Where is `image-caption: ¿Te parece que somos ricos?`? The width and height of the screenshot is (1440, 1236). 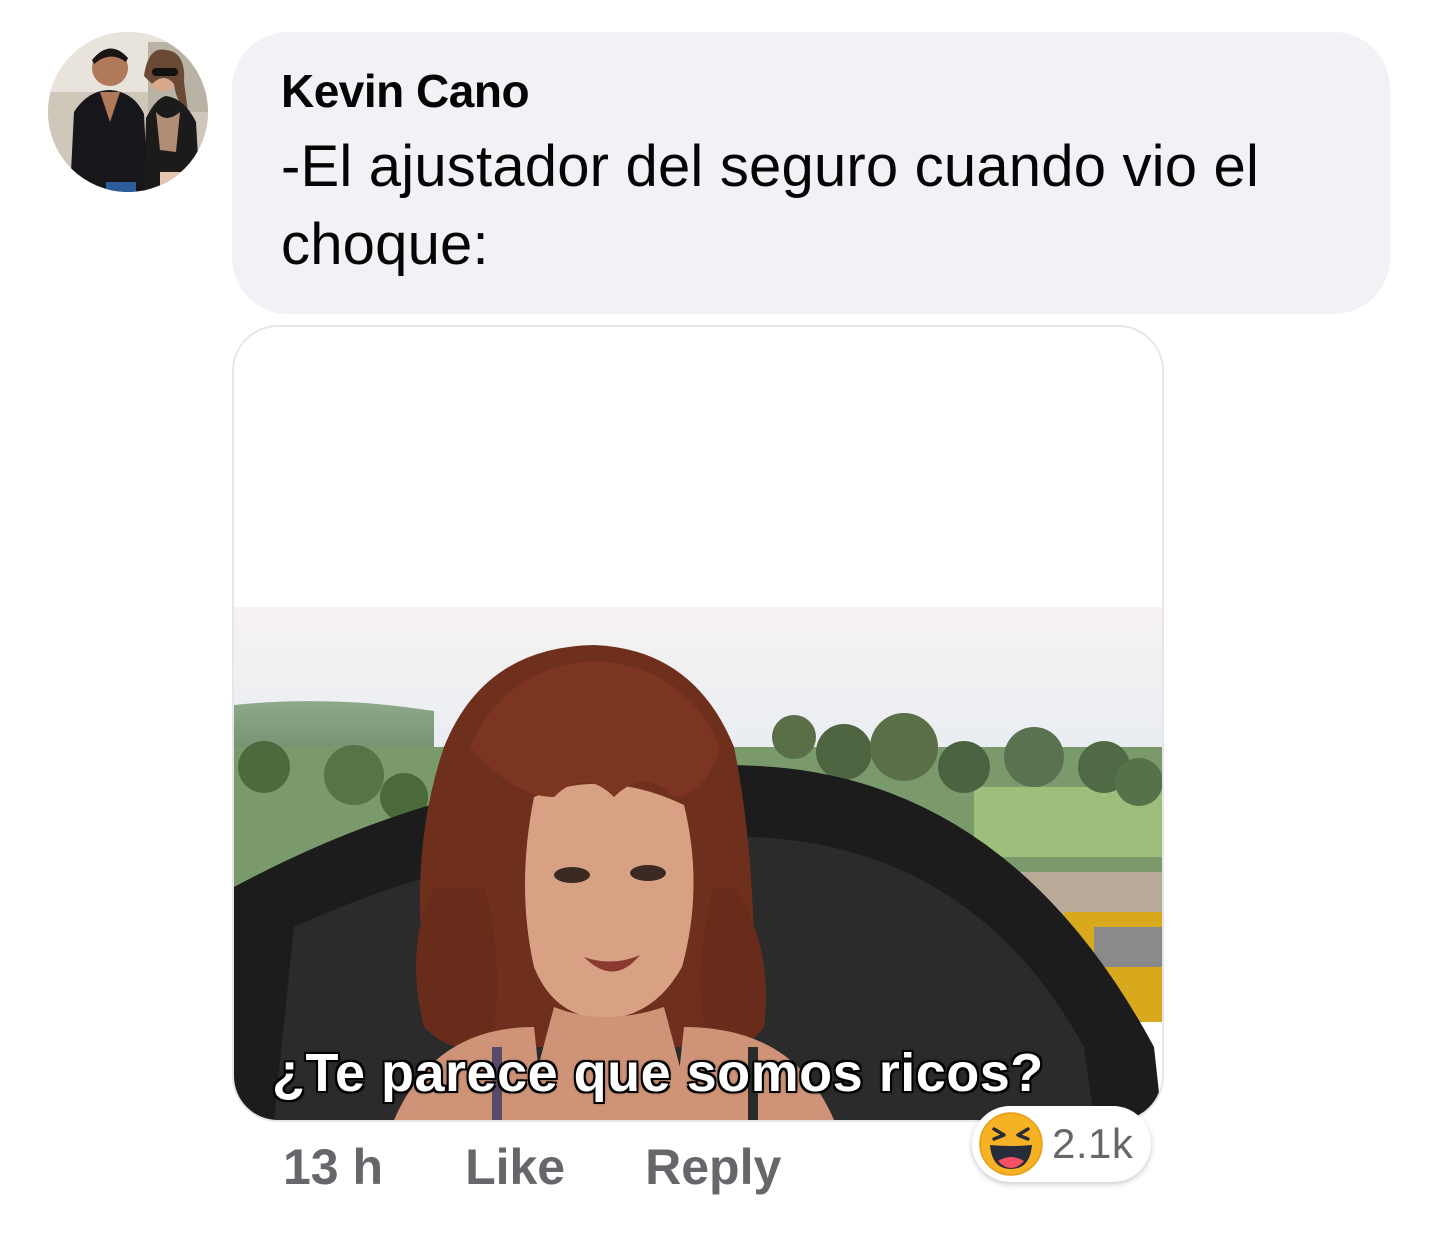 image-caption: ¿Te parece que somos ricos? is located at coordinates (657, 1073).